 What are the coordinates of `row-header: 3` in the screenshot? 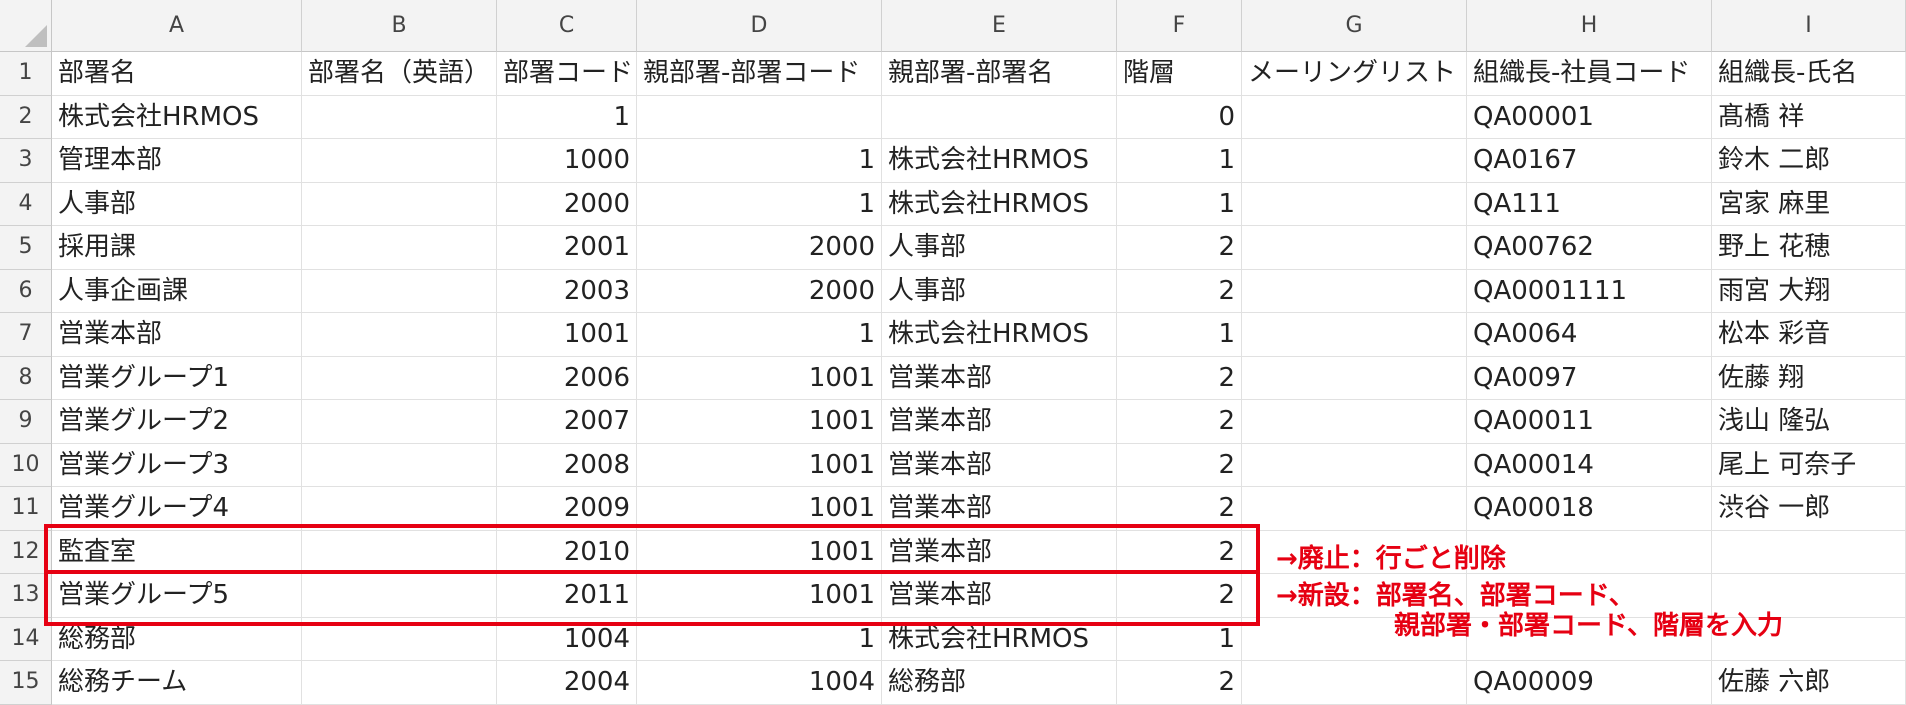 It's located at (26, 161).